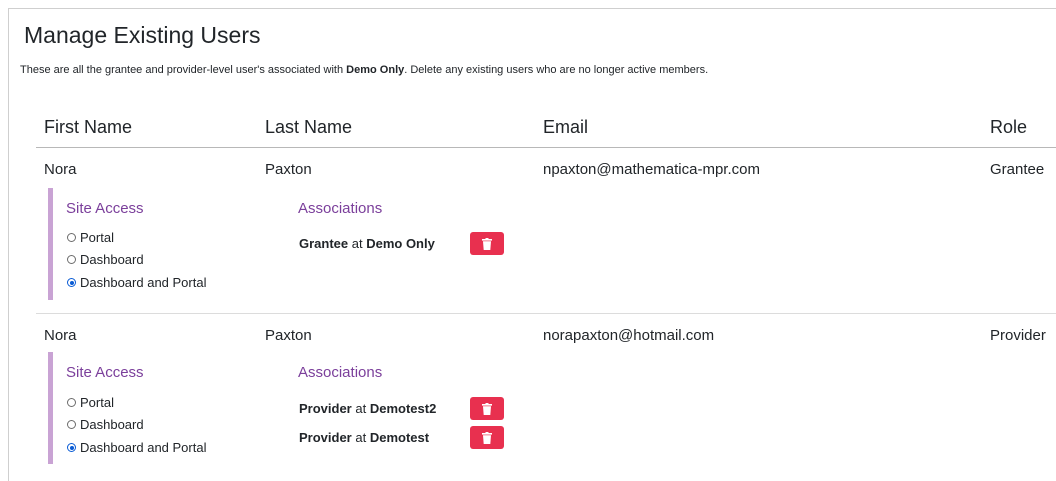  I want to click on association-role: Grantee, so click(324, 243).